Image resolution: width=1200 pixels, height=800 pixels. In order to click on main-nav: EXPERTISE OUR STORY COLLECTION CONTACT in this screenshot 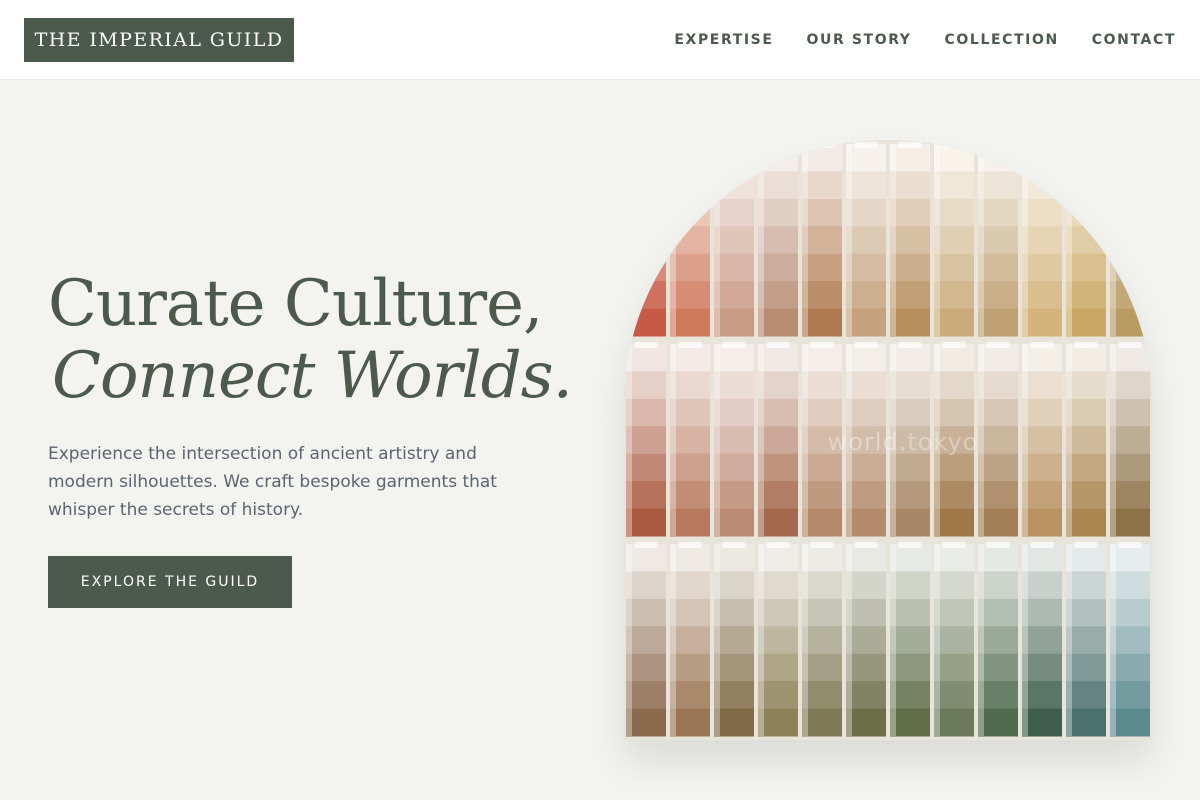, I will do `click(925, 40)`.